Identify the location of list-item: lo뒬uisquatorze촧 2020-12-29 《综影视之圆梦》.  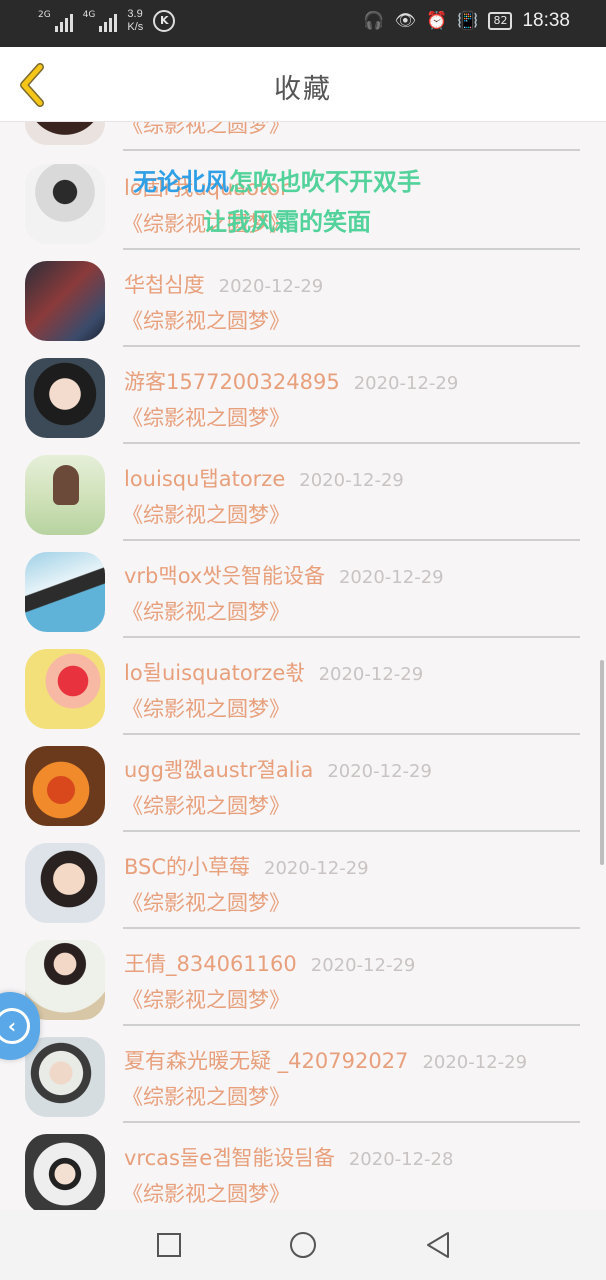
(303, 697).